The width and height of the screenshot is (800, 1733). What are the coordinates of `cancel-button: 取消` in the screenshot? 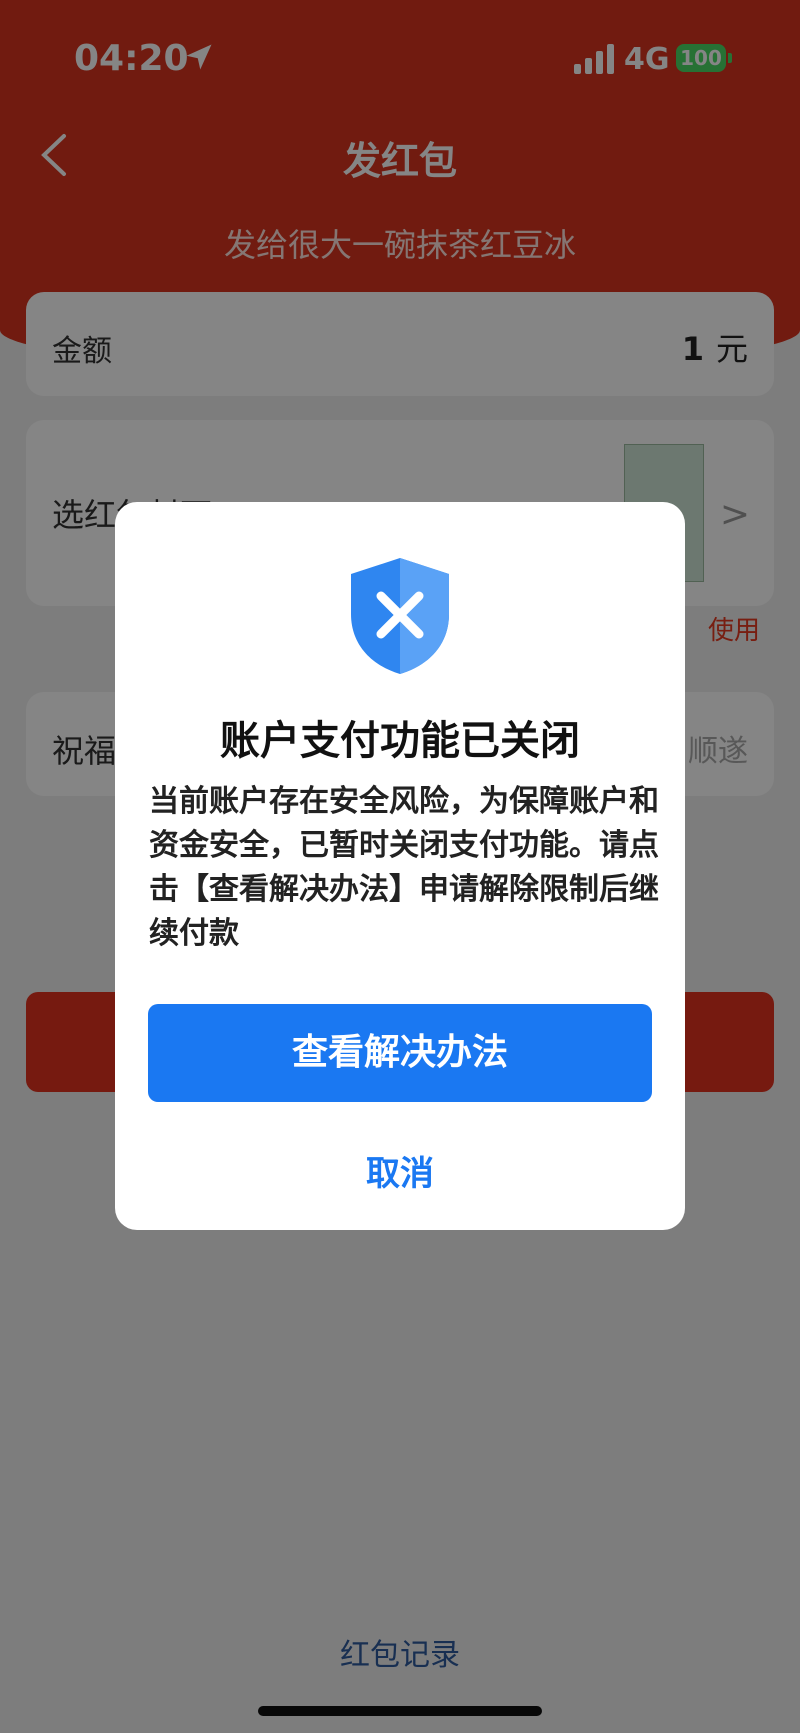 It's located at (400, 1170).